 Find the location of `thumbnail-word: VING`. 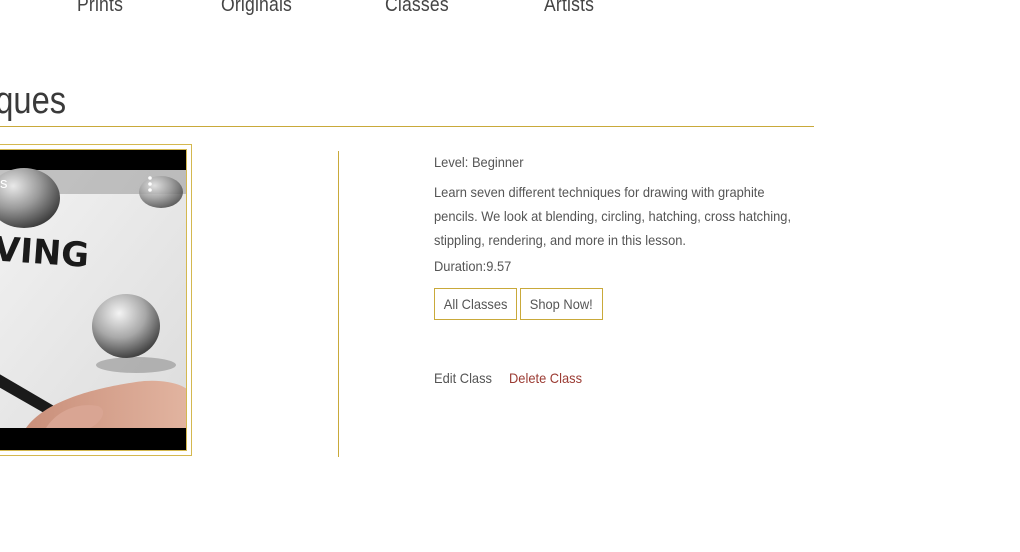

thumbnail-word: VING is located at coordinates (45, 252).